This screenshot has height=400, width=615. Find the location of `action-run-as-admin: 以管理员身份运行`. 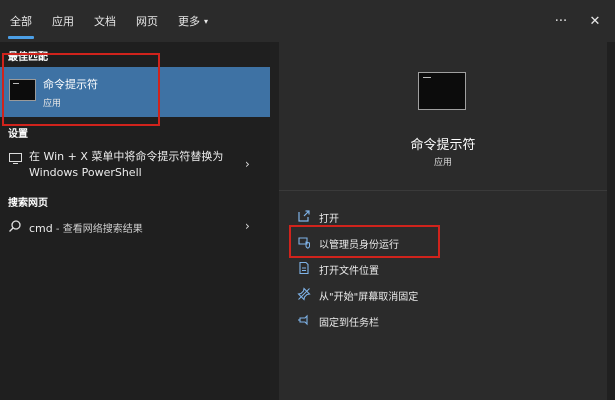

action-run-as-admin: 以管理员身份运行 is located at coordinates (427, 243).